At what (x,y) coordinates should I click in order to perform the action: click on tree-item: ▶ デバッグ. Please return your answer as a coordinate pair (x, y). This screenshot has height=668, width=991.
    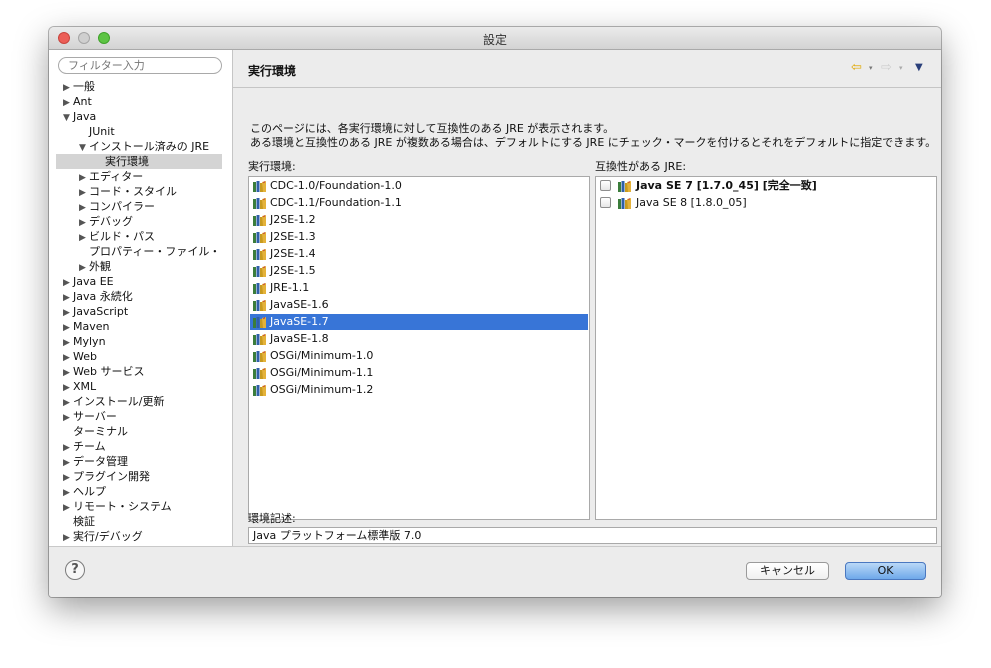
    Looking at the image, I should click on (140, 221).